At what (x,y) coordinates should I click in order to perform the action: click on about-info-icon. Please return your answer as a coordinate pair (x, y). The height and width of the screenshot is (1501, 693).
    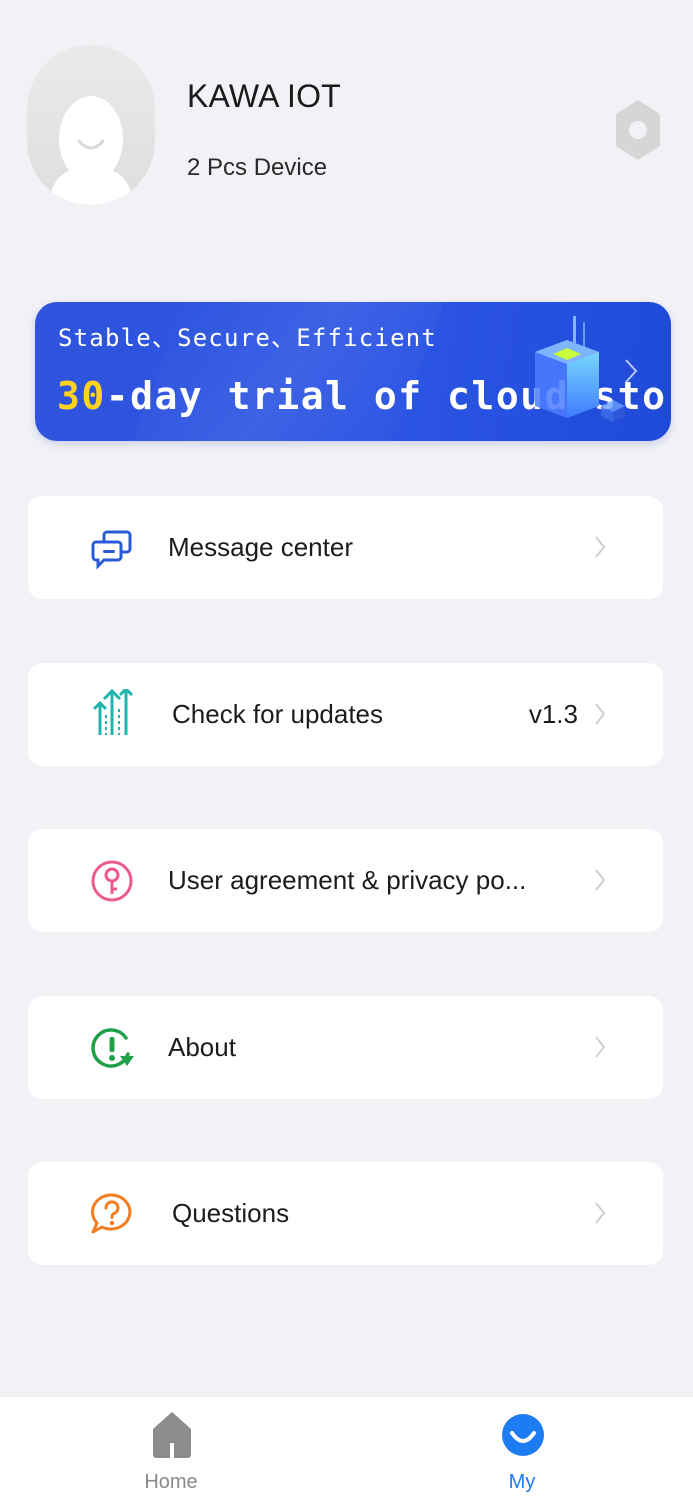
    Looking at the image, I should click on (112, 1048).